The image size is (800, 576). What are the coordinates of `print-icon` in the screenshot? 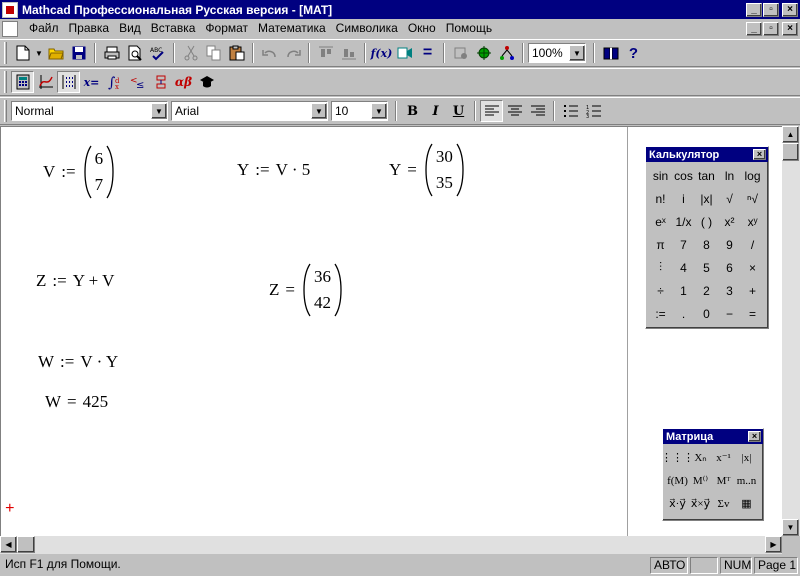 It's located at (111, 53).